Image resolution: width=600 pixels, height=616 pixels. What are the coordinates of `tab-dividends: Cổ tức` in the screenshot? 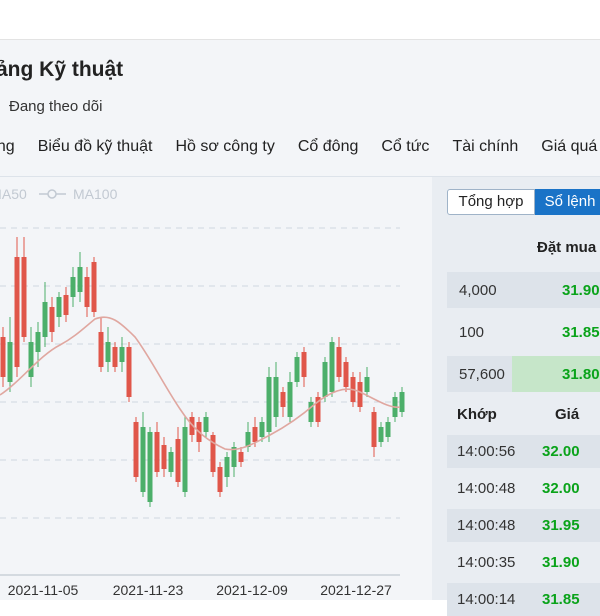 It's located at (405, 147).